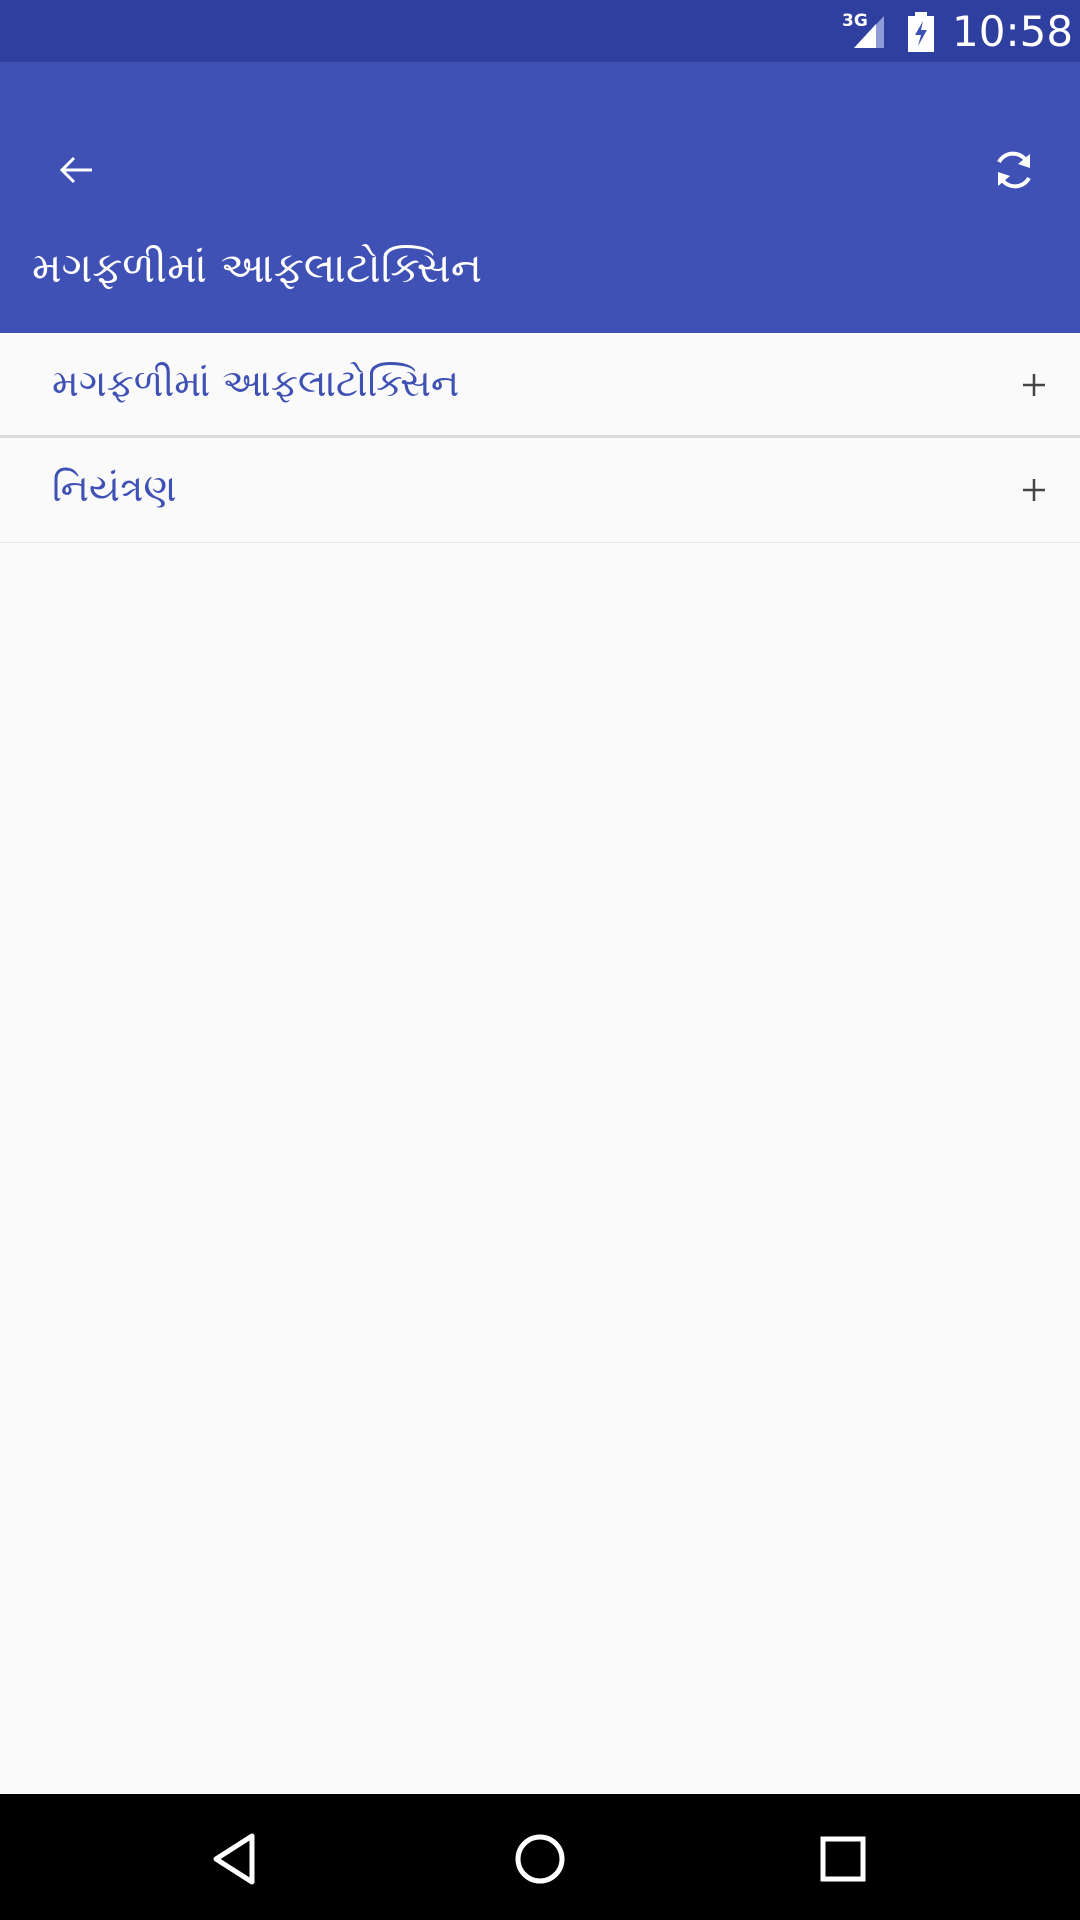 The height and width of the screenshot is (1920, 1080). I want to click on app-toolbar: મગફળીમાં આફલાટોક્સિન, so click(540, 197).